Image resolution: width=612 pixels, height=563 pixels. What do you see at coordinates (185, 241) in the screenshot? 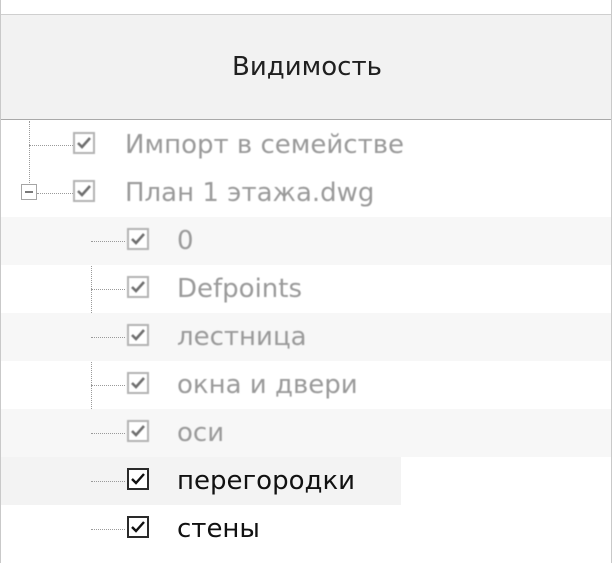
I see `tree-row-label: 0` at bounding box center [185, 241].